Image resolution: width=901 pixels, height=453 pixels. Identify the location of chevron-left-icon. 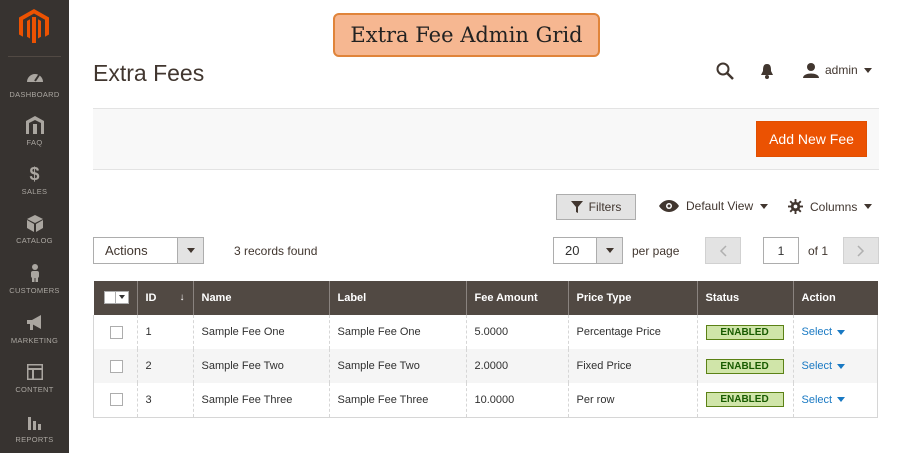
(723, 250).